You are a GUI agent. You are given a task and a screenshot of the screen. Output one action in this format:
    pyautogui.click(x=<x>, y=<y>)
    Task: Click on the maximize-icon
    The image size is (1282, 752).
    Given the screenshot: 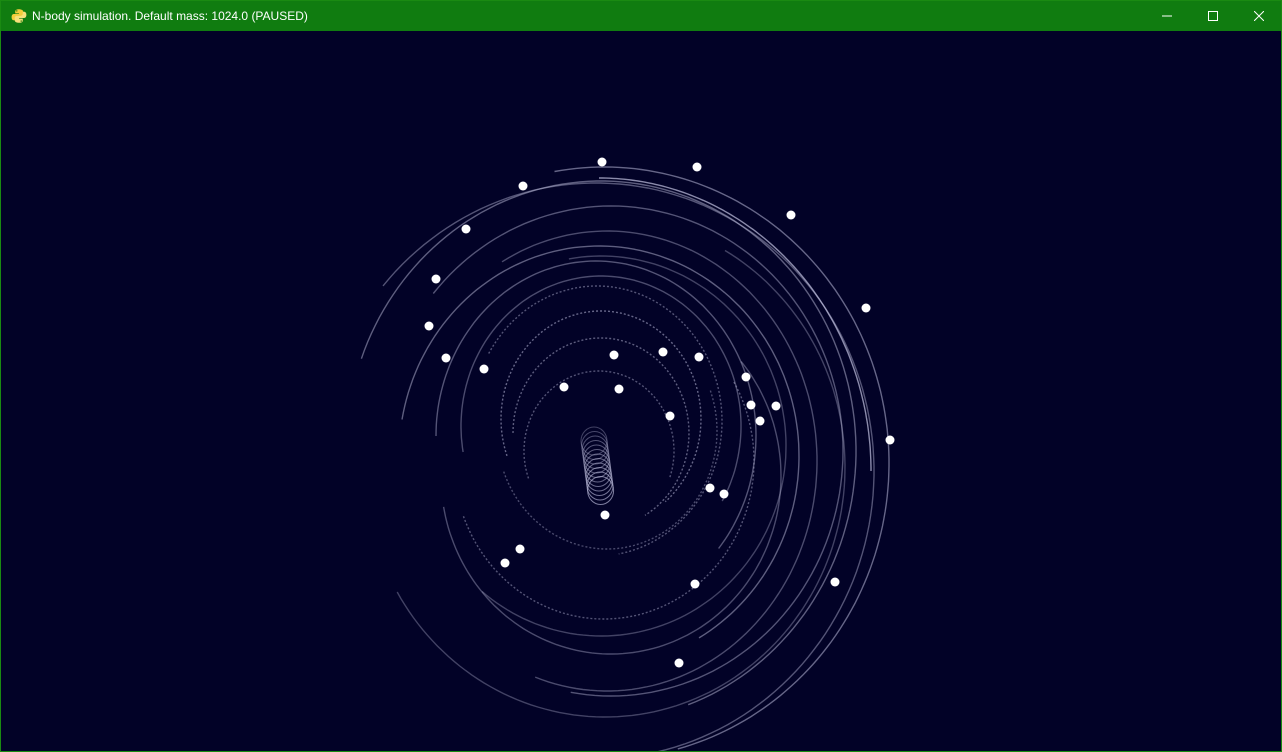 What is the action you would take?
    pyautogui.click(x=1213, y=16)
    